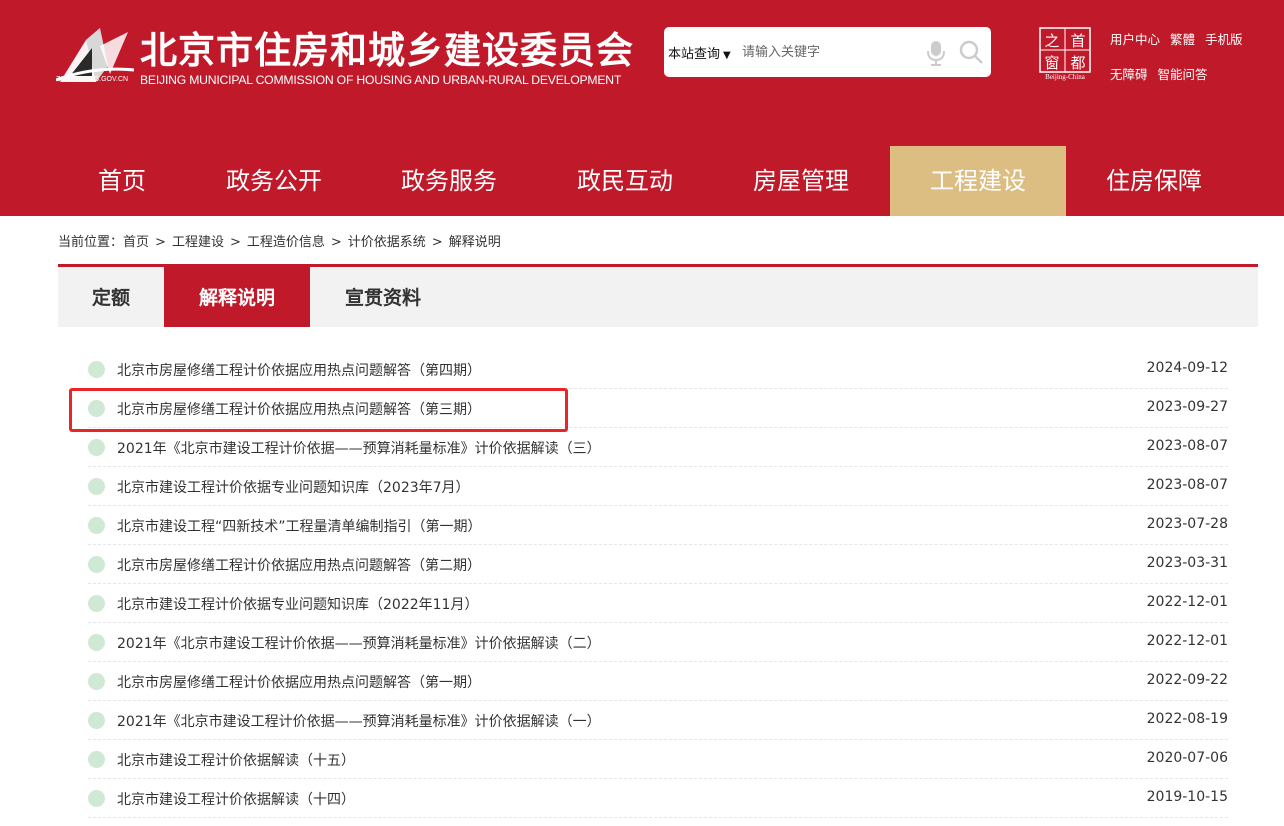 This screenshot has height=826, width=1284. What do you see at coordinates (475, 242) in the screenshot?
I see `breadcrumb-explanations: 解释说明` at bounding box center [475, 242].